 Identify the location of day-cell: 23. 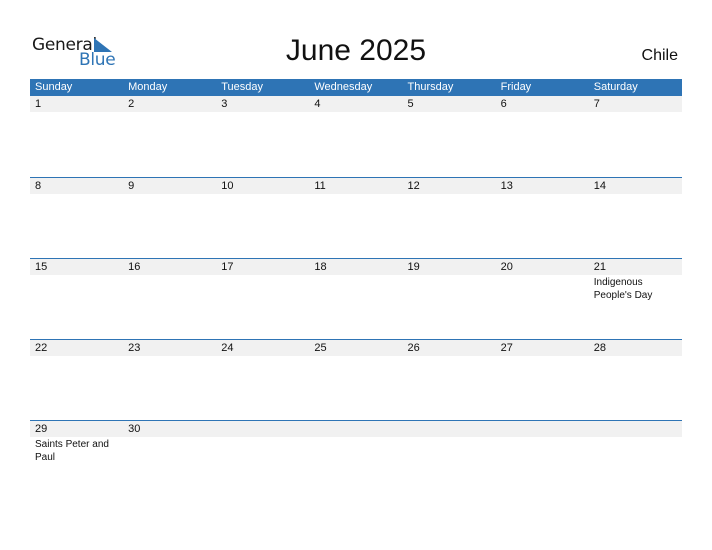
(170, 380).